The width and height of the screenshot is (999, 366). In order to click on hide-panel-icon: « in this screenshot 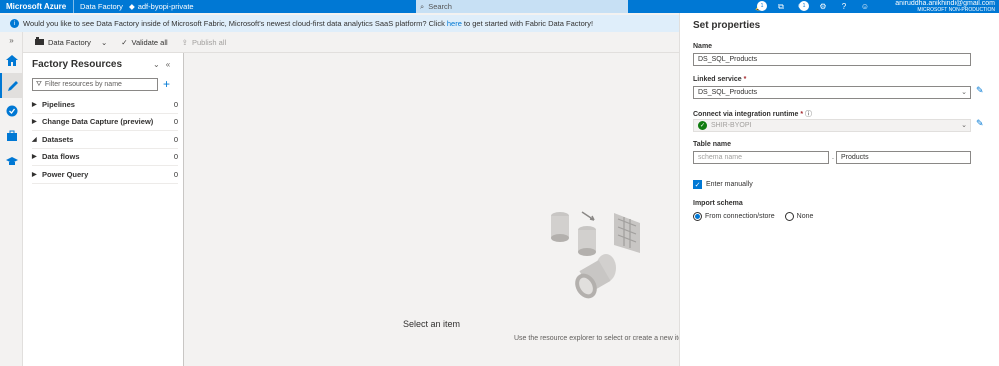, I will do `click(168, 64)`.